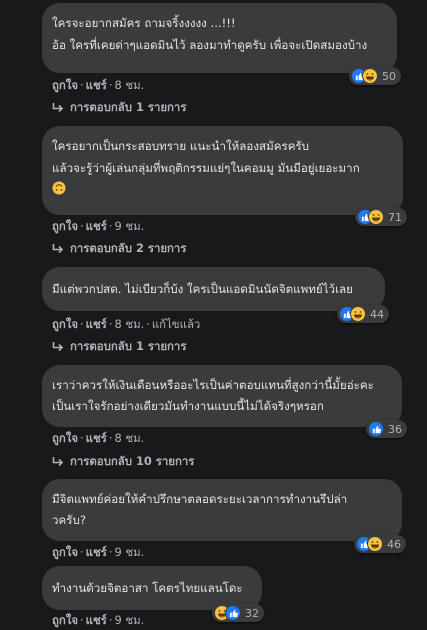  I want to click on reaction-summary: 44, so click(363, 314).